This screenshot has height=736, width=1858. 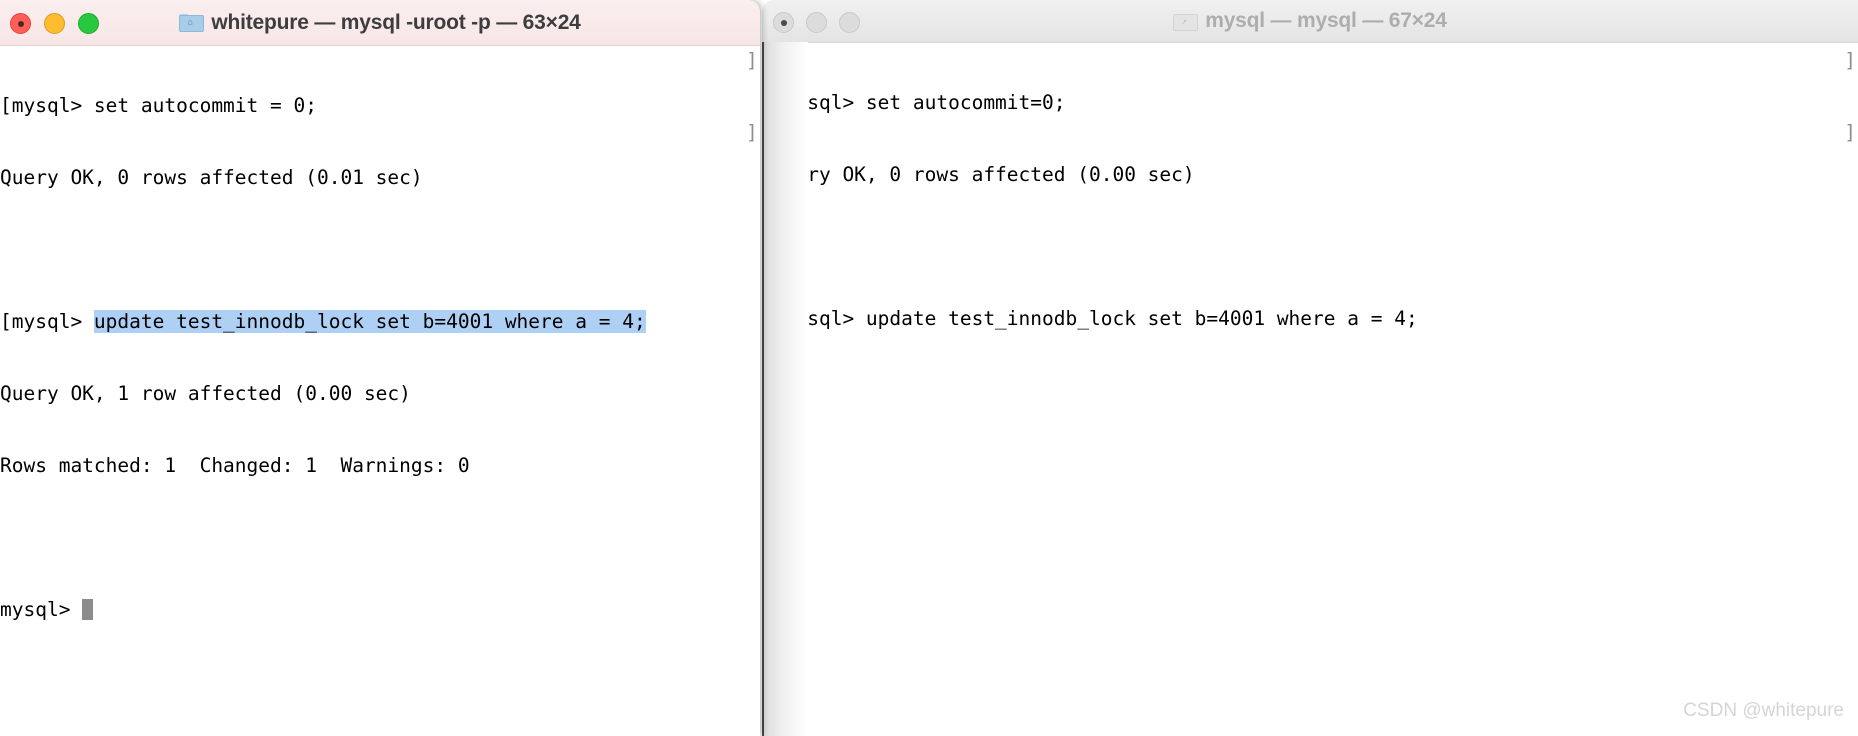 What do you see at coordinates (1315, 391) in the screenshot?
I see `terminal-prompt-line` at bounding box center [1315, 391].